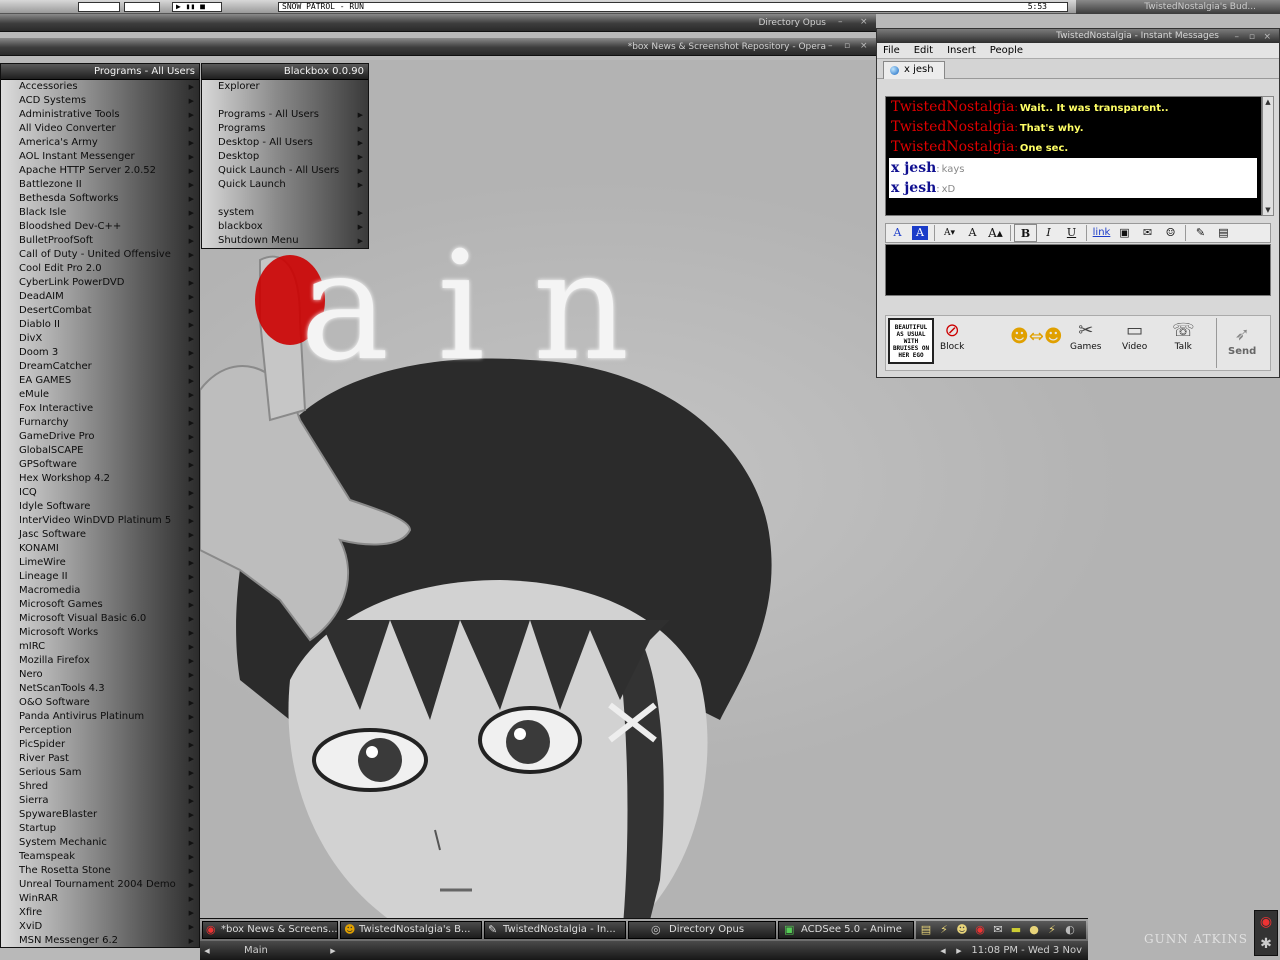 This screenshot has height=960, width=1280. What do you see at coordinates (100, 521) in the screenshot?
I see `program-item: InterVideo WinDVD Platinum 5 ▶` at bounding box center [100, 521].